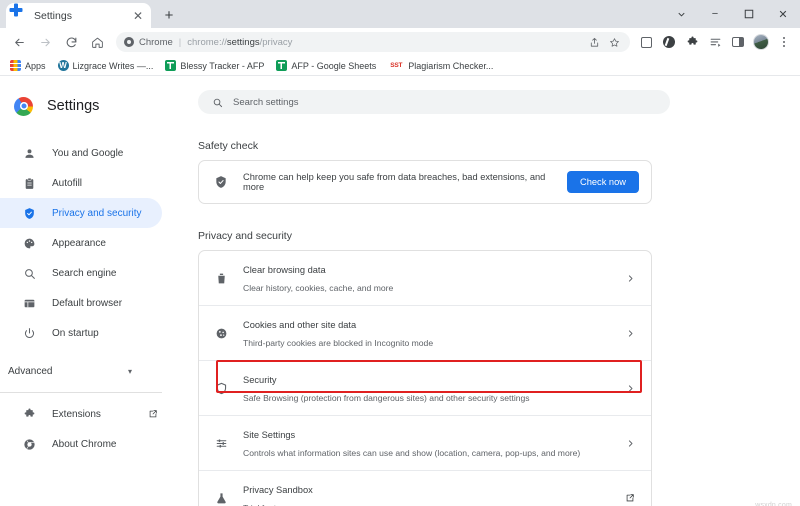  What do you see at coordinates (243, 42) in the screenshot?
I see `url-emphasis: settings` at bounding box center [243, 42].